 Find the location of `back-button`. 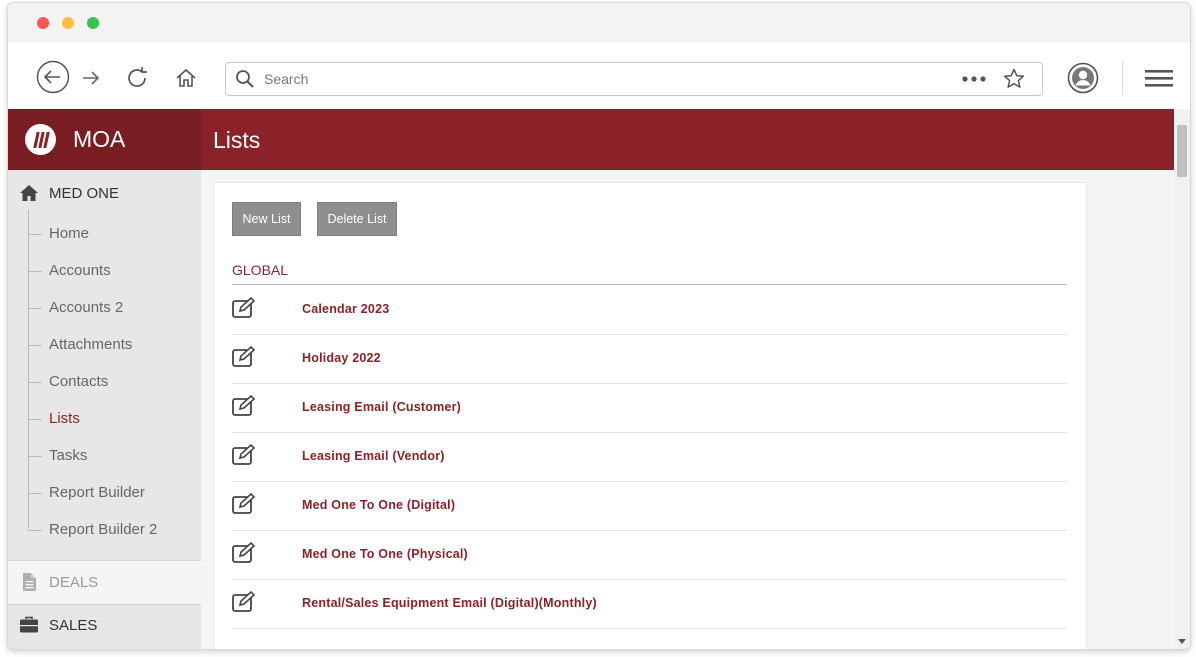

back-button is located at coordinates (53, 77).